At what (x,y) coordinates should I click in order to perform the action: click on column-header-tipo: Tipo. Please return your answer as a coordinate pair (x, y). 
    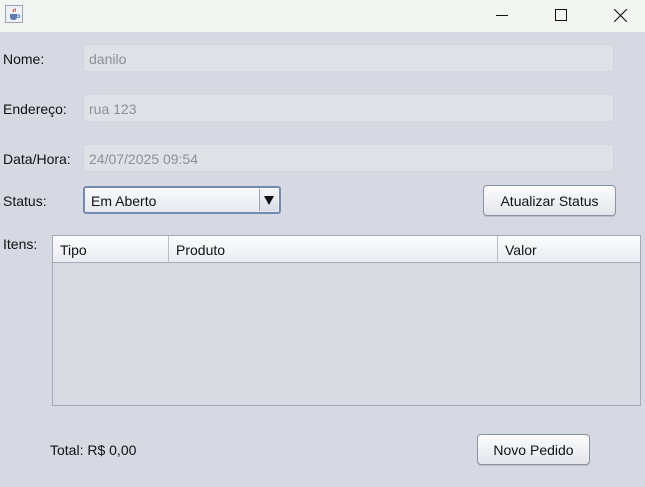
    Looking at the image, I should click on (111, 249).